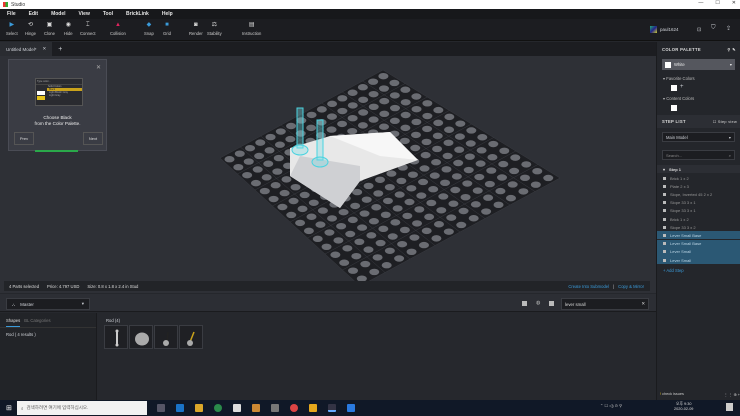 The height and width of the screenshot is (416, 740). Describe the element at coordinates (729, 137) in the screenshot. I see `chevron-down-icon: ▾` at that location.